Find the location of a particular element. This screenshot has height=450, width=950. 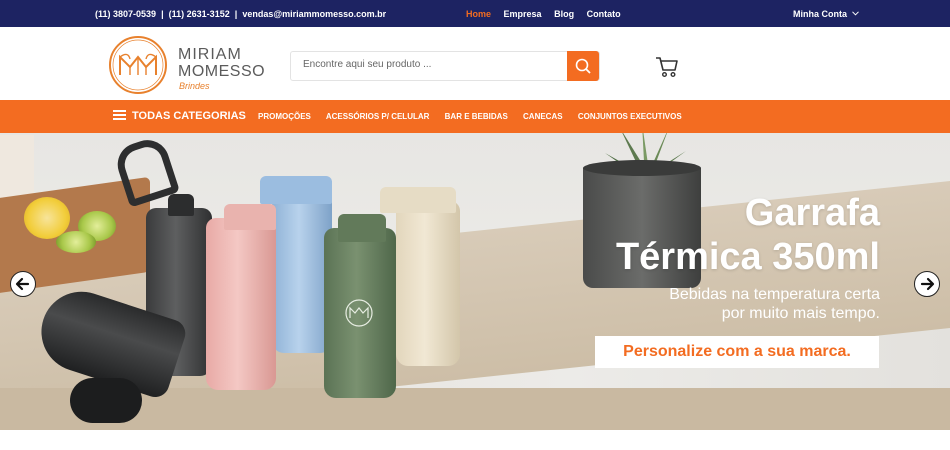

arrow-right-icon is located at coordinates (927, 284).